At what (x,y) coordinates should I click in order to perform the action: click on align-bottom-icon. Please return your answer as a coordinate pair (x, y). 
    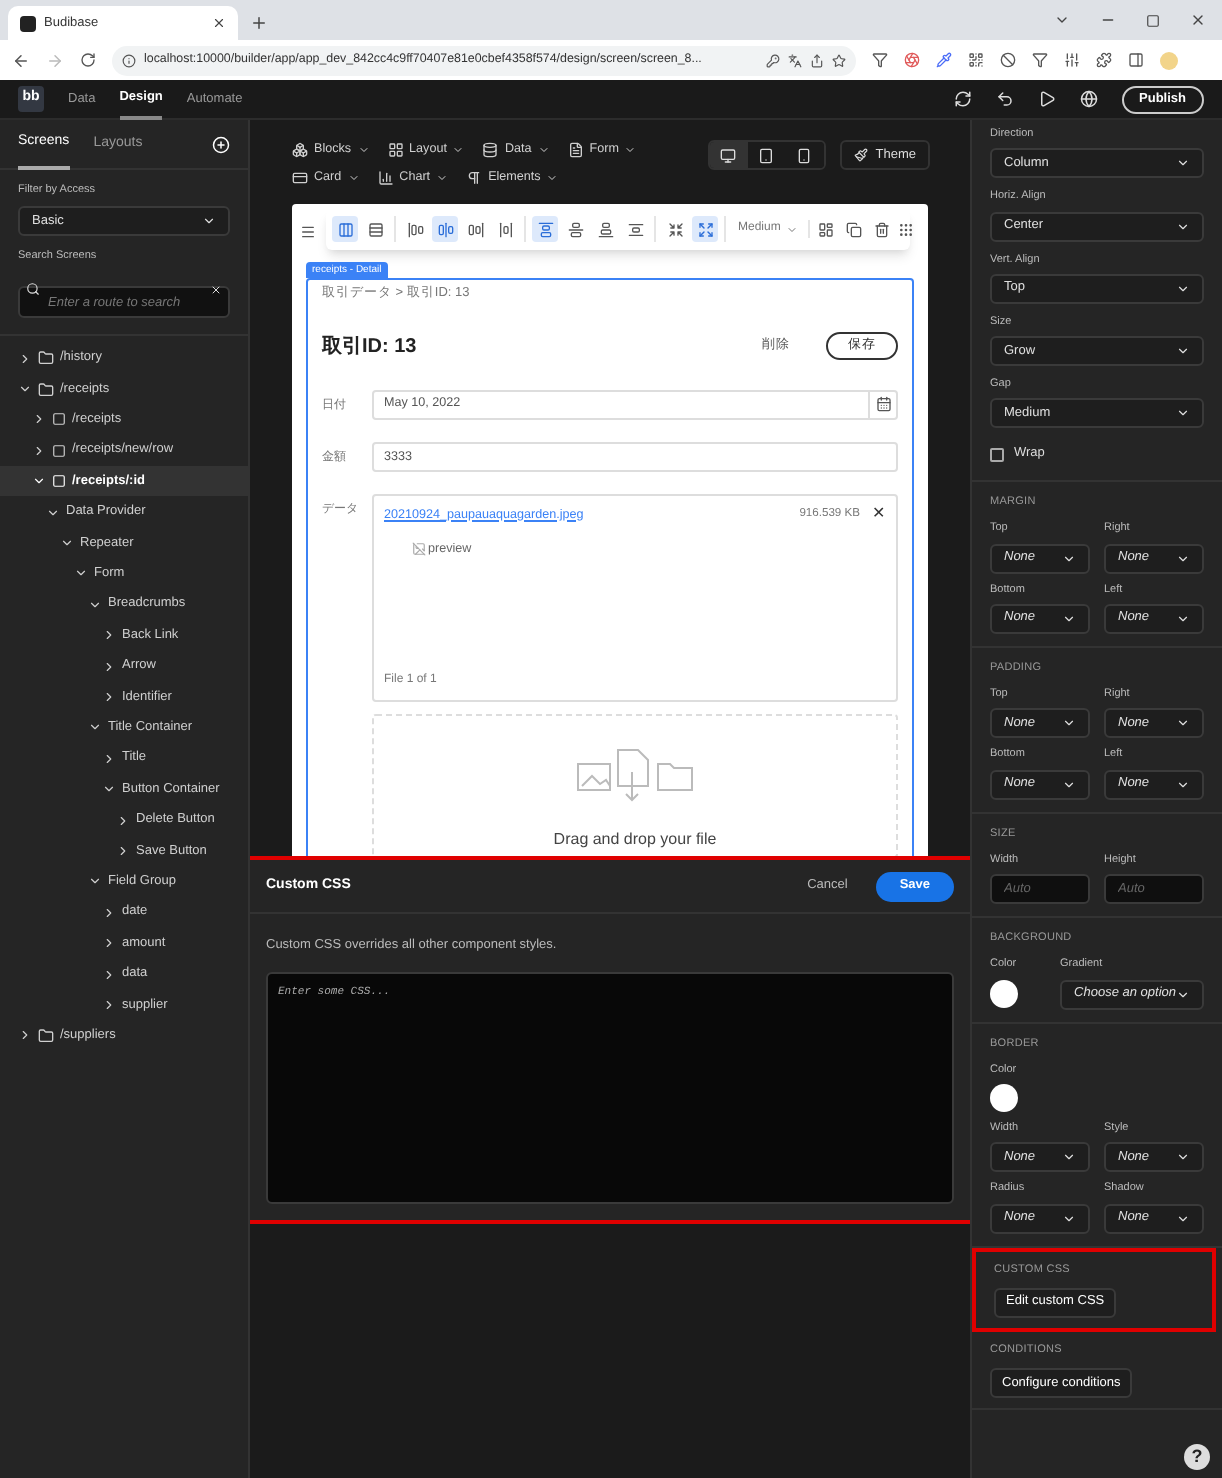
    Looking at the image, I should click on (605, 229).